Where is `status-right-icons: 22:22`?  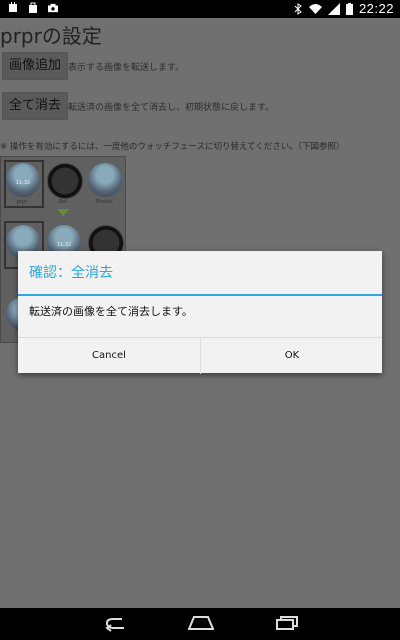 status-right-icons: 22:22 is located at coordinates (343, 8).